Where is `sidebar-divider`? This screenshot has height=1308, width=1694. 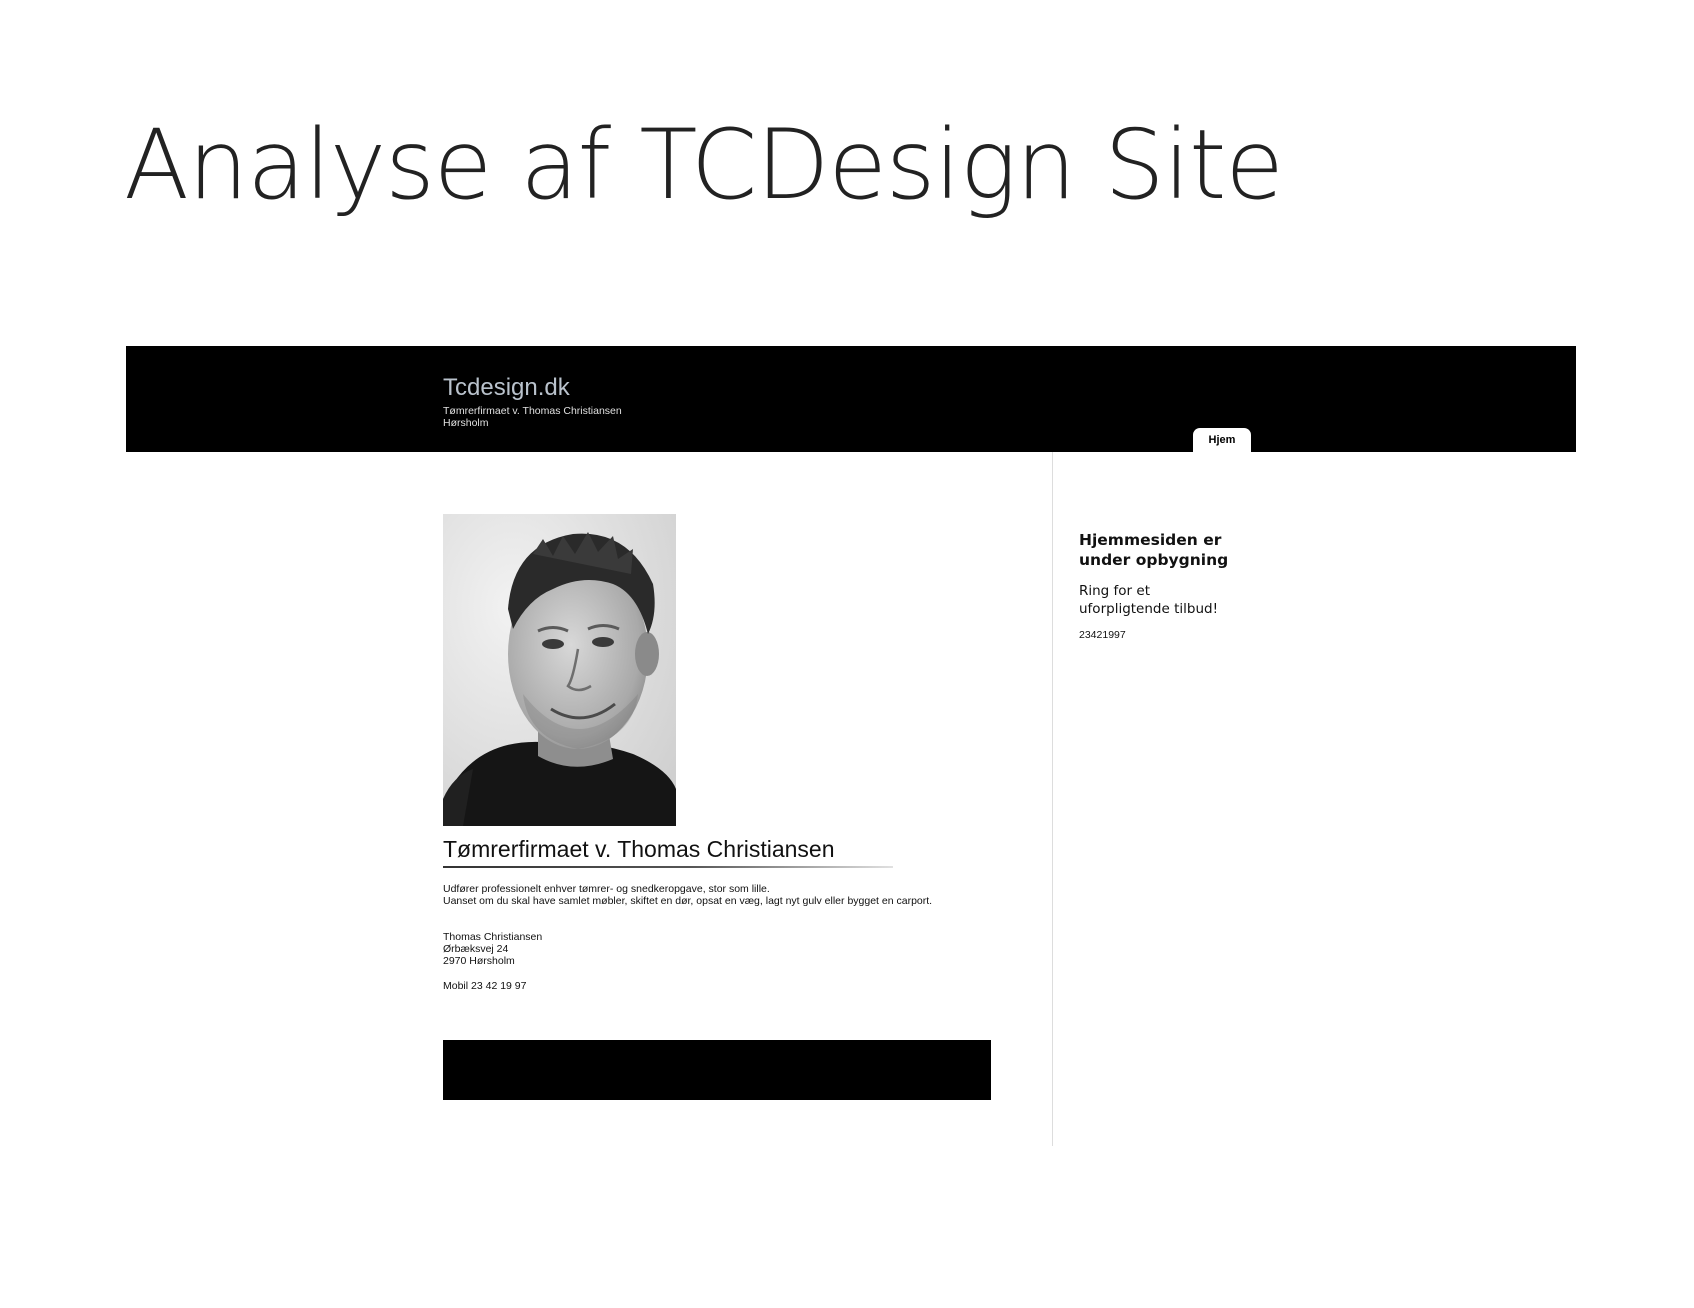
sidebar-divider is located at coordinates (1052, 799).